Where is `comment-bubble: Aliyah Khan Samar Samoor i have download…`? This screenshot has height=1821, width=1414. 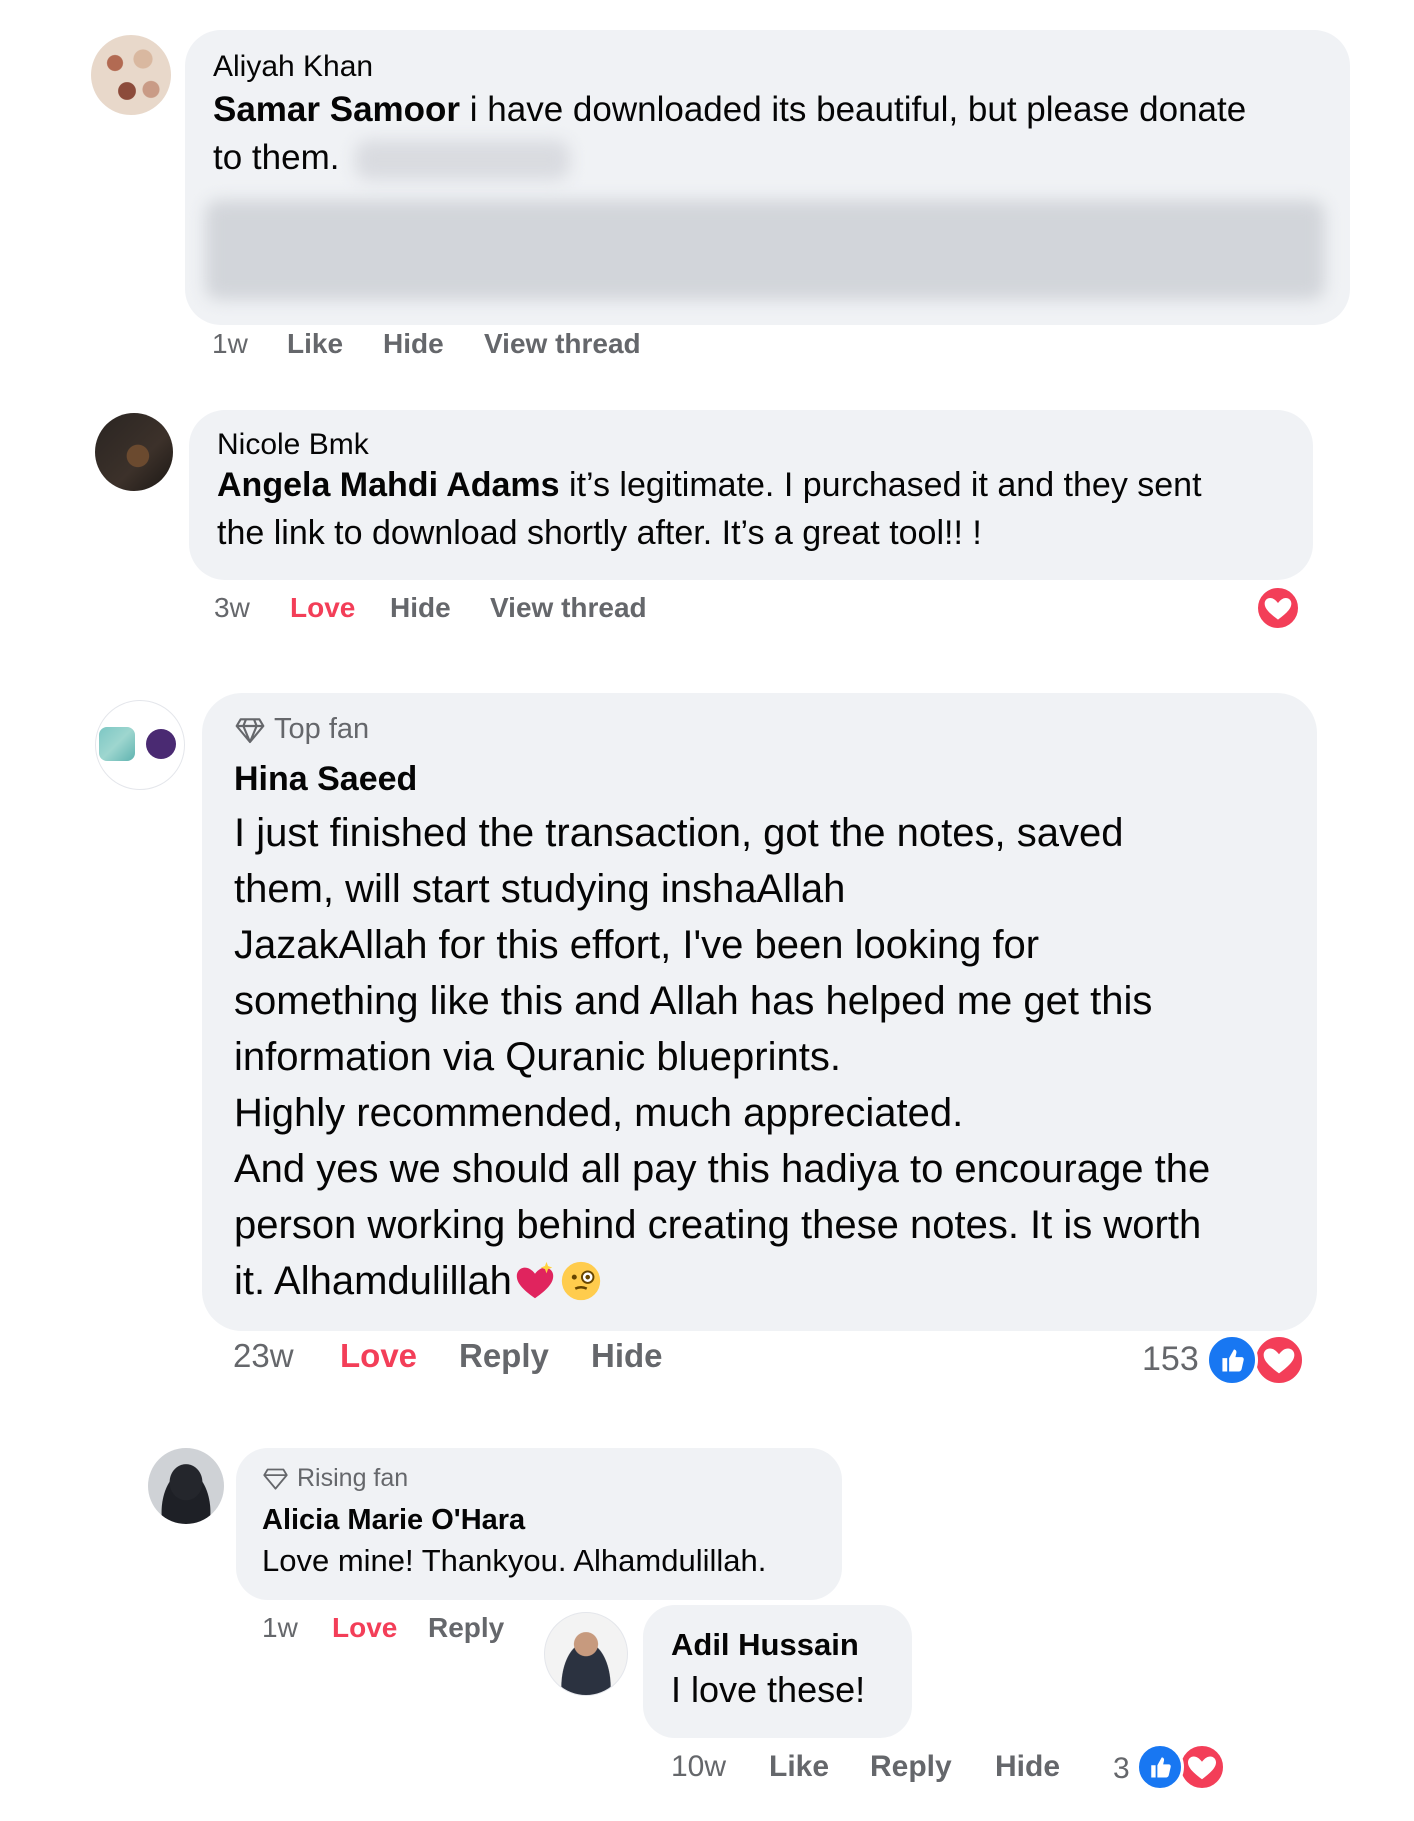
comment-bubble: Aliyah Khan Samar Samoor i have download… is located at coordinates (767, 177).